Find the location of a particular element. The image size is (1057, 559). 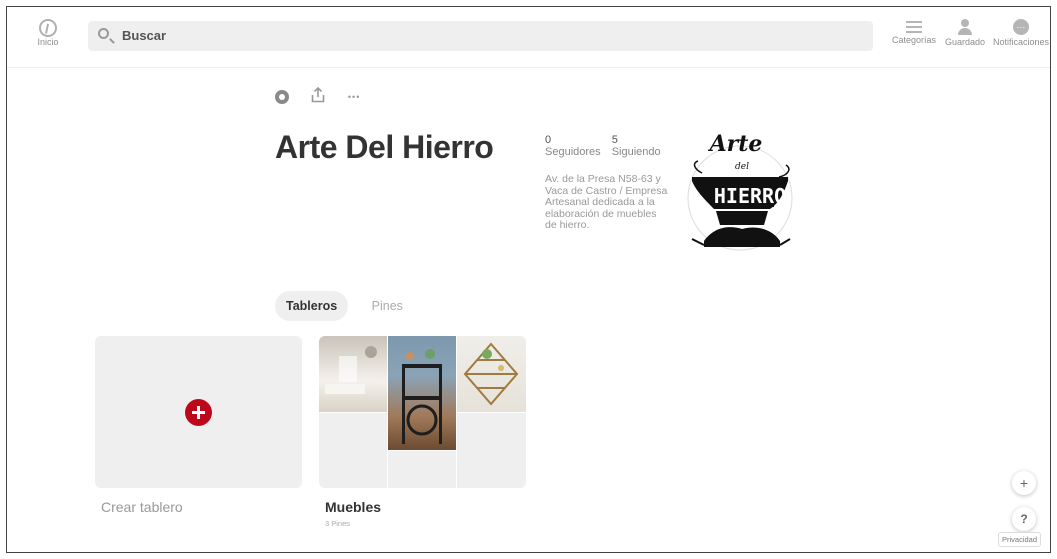

home-label: Inicio is located at coordinates (48, 42).